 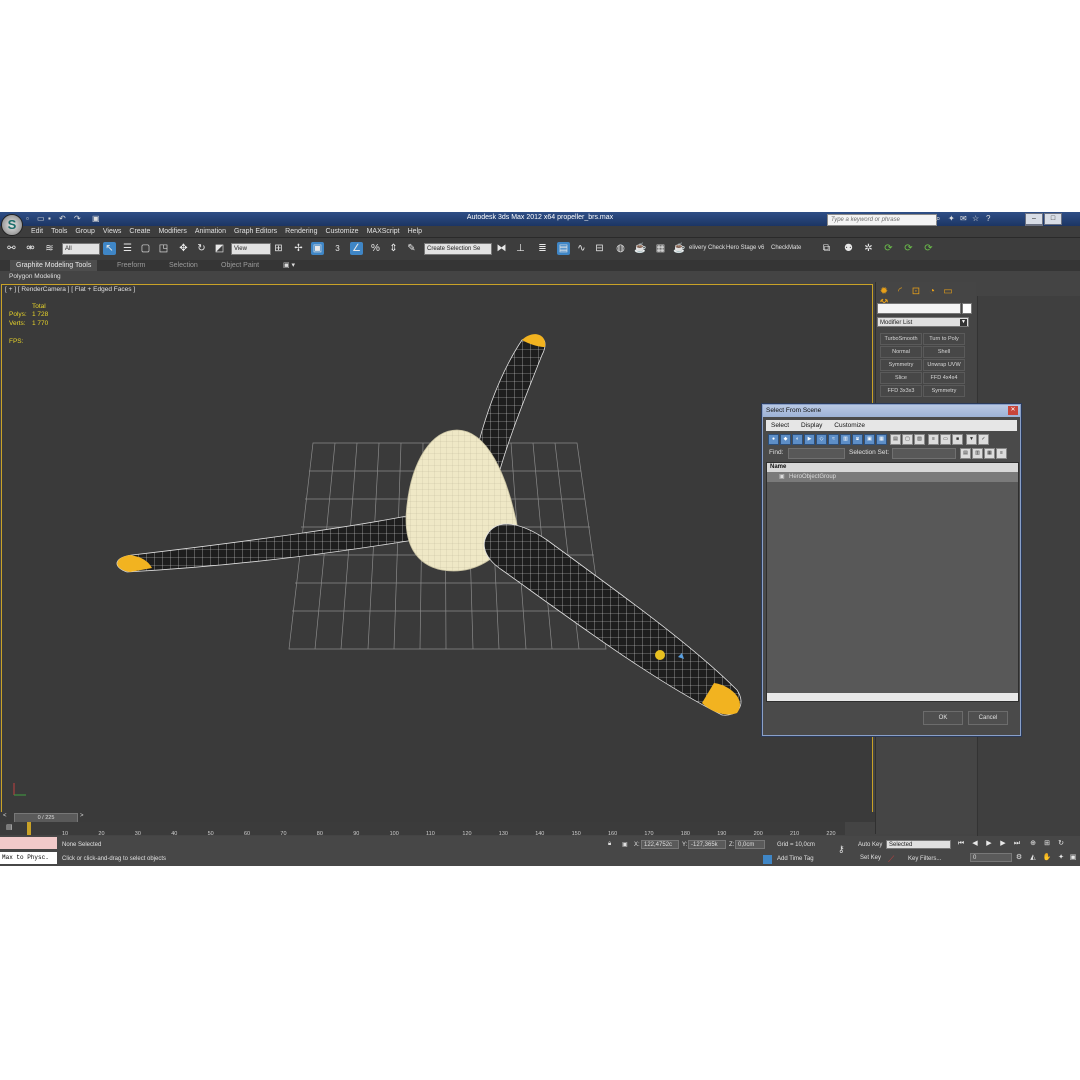 What do you see at coordinates (411, 248) in the screenshot?
I see `edit-named-selection-icon: ✎` at bounding box center [411, 248].